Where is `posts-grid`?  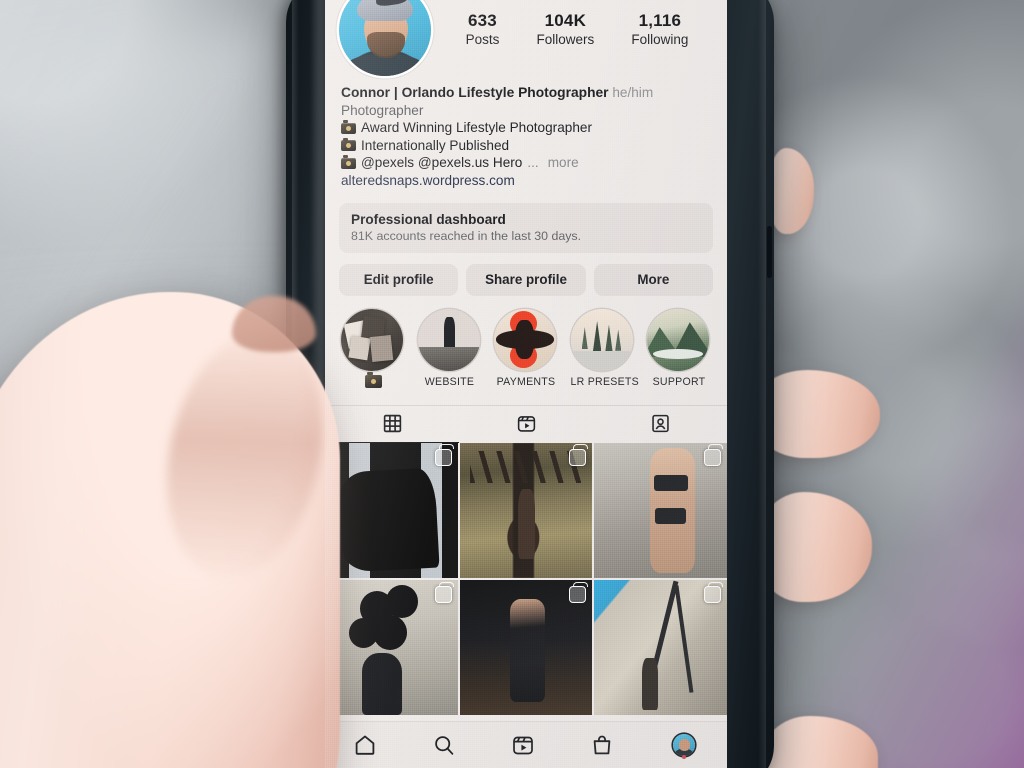 posts-grid is located at coordinates (526, 579).